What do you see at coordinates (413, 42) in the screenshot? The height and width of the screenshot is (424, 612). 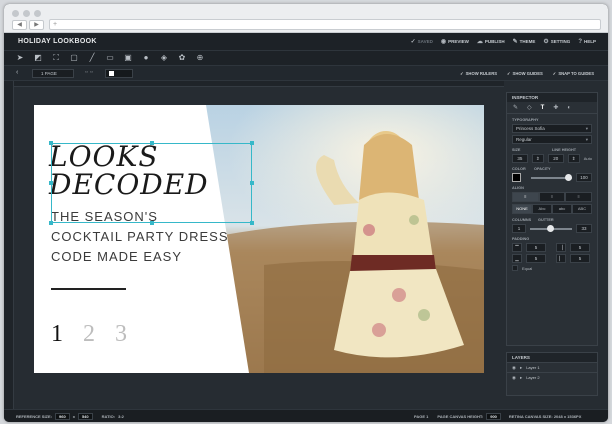 I see `check-icon: ✓` at bounding box center [413, 42].